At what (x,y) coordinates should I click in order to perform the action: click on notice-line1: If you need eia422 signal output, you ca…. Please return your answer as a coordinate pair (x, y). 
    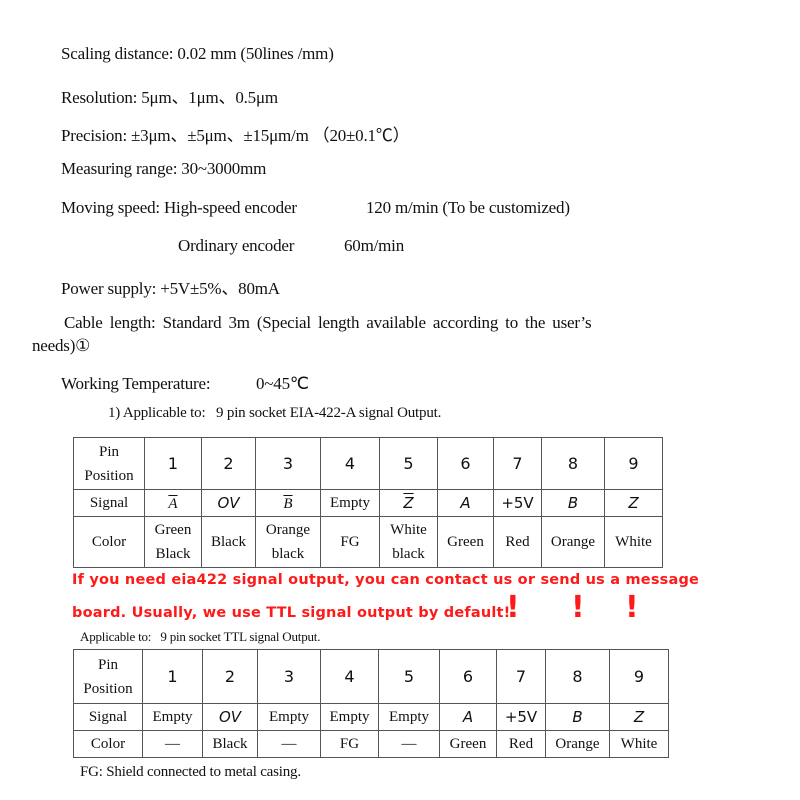
    Looking at the image, I should click on (386, 580).